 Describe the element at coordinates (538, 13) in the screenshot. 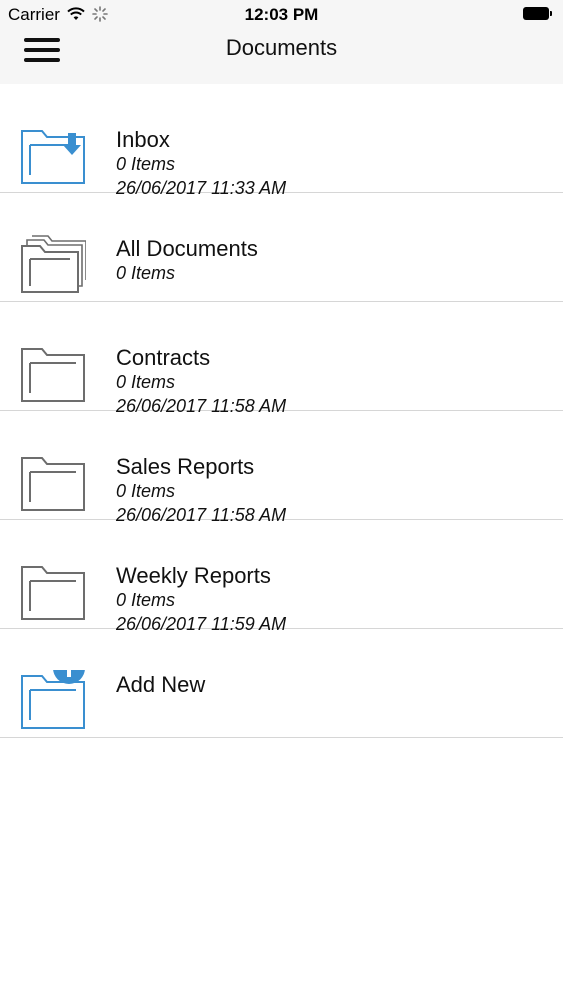

I see `battery-icon` at that location.